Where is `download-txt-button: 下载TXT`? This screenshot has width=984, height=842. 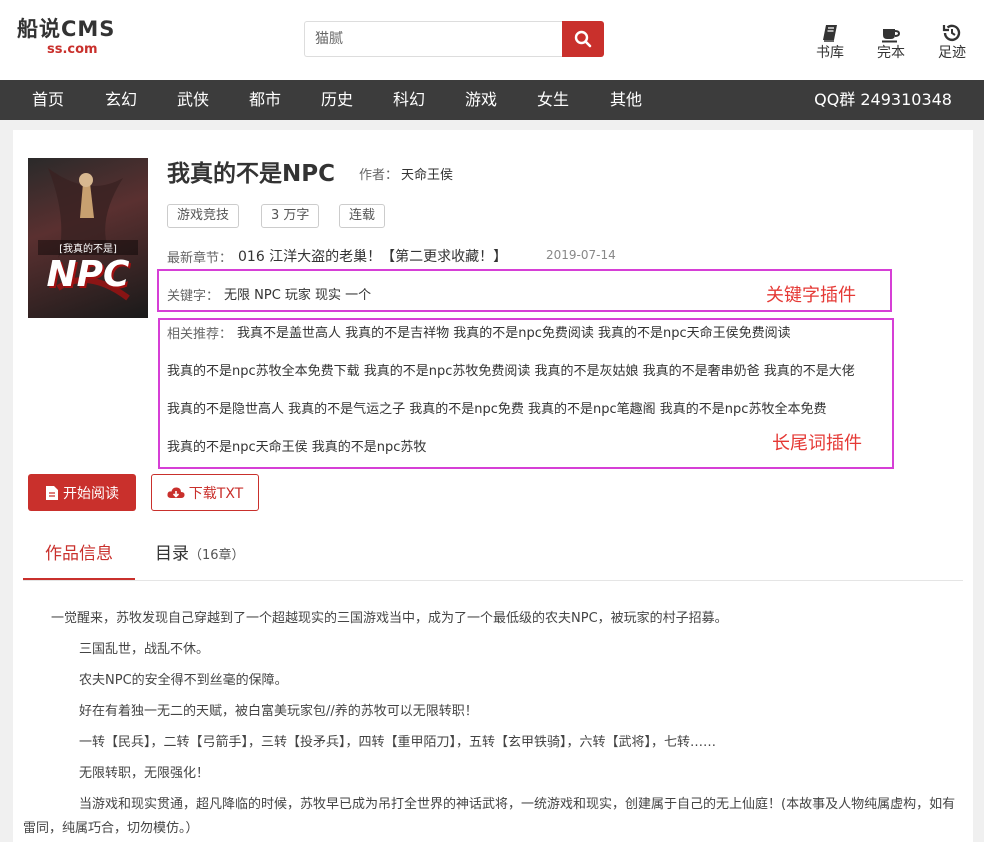 download-txt-button: 下载TXT is located at coordinates (205, 492).